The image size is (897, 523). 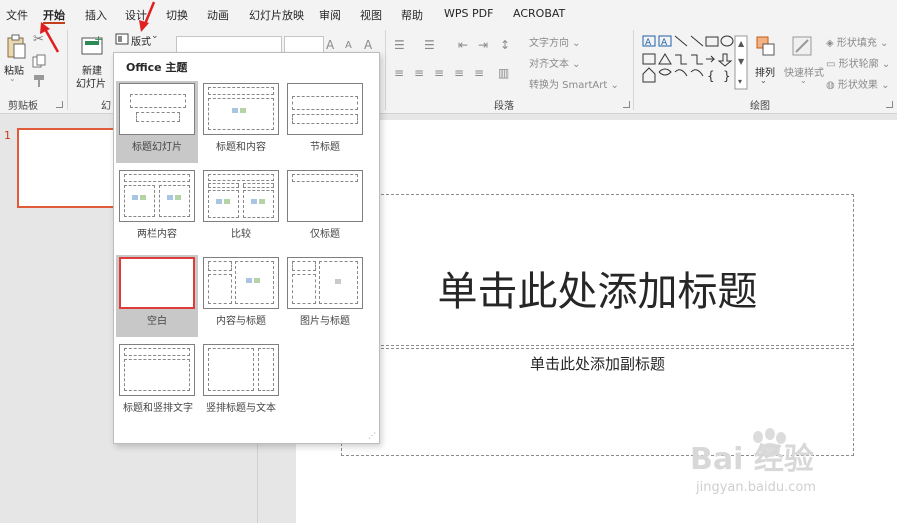 I want to click on paragraph-launcher-icon, so click(x=626, y=104).